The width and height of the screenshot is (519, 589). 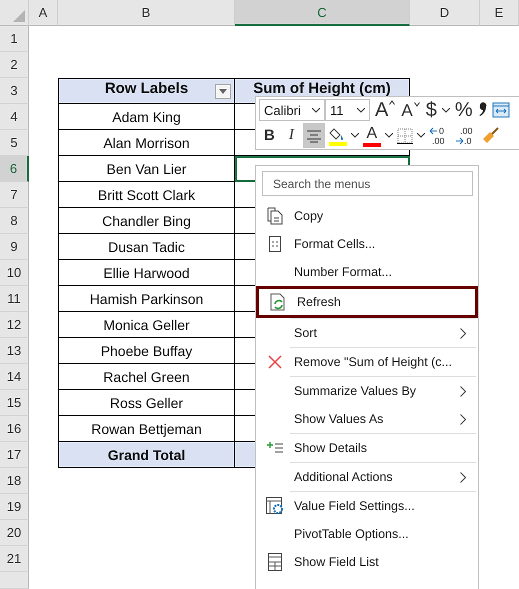 I want to click on center-align-button, so click(x=313, y=135).